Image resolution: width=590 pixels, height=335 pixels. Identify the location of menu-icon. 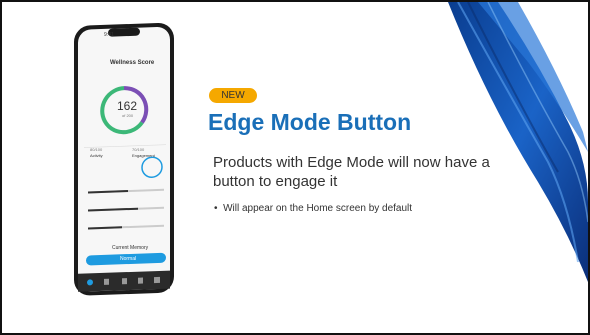
(157, 280).